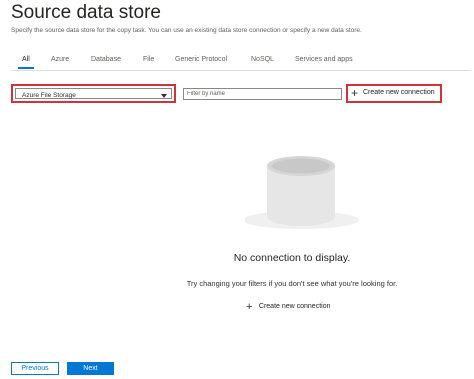 The image size is (474, 379). What do you see at coordinates (201, 59) in the screenshot?
I see `tab-generic-protocol: Generic Protocol` at bounding box center [201, 59].